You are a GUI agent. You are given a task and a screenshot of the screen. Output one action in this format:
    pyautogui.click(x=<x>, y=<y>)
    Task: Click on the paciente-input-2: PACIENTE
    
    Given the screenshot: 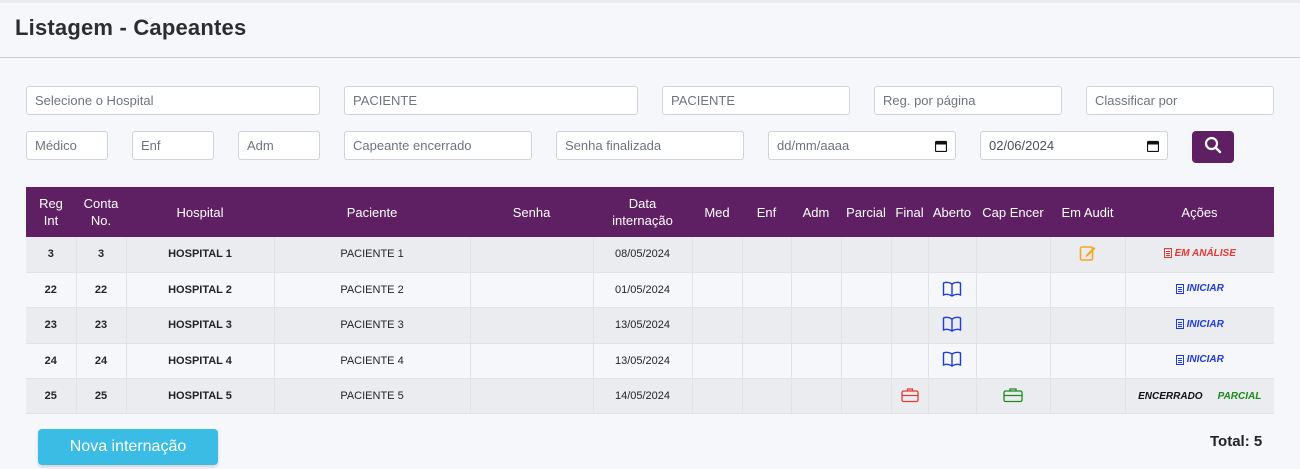 What is the action you would take?
    pyautogui.click(x=756, y=100)
    